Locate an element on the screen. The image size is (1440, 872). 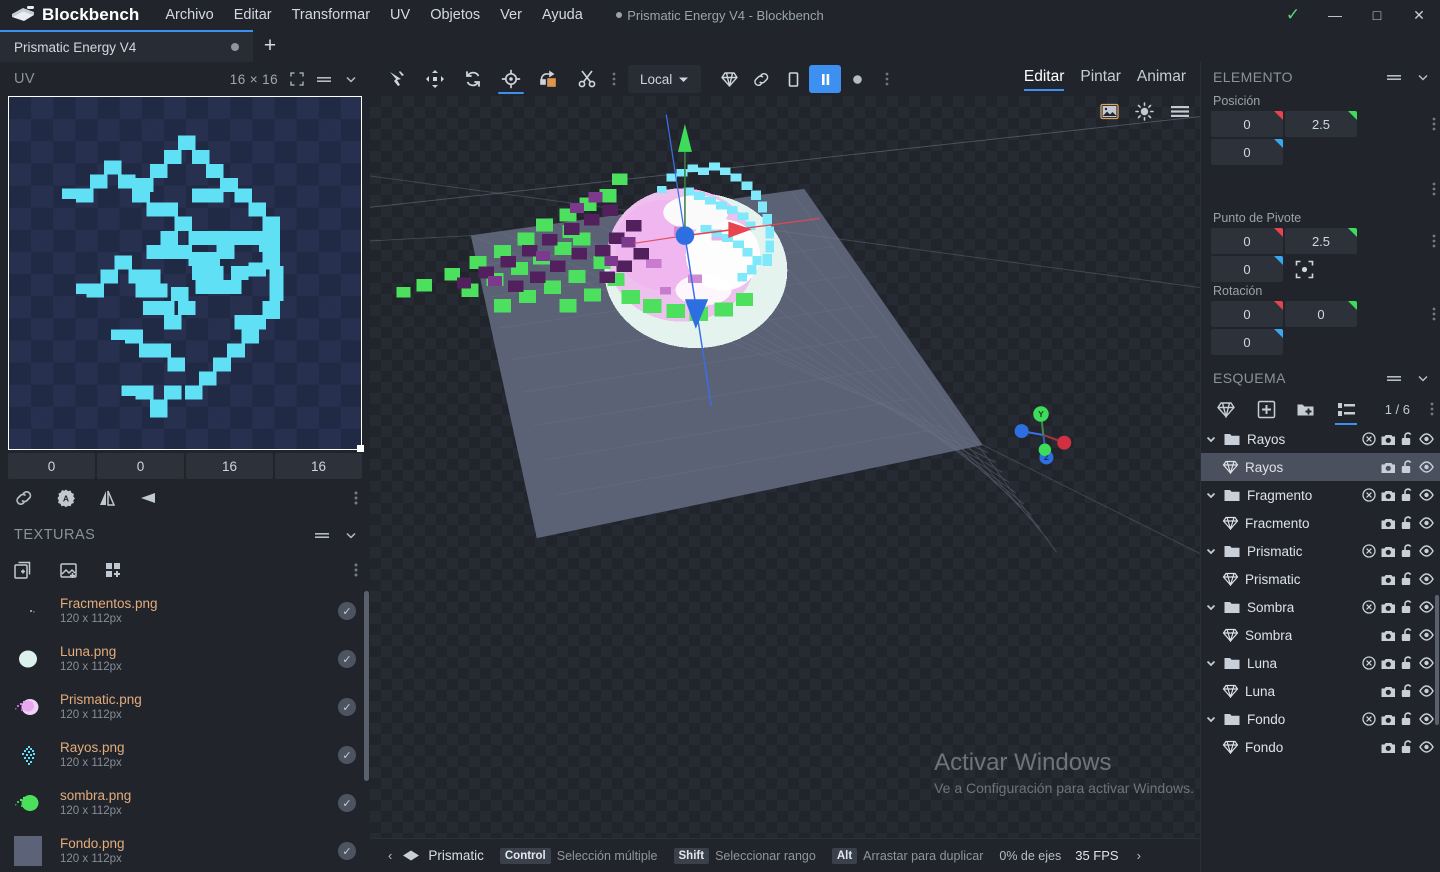
texture-item: Fracmentos.png 120 x 112px ✓ is located at coordinates (185, 611).